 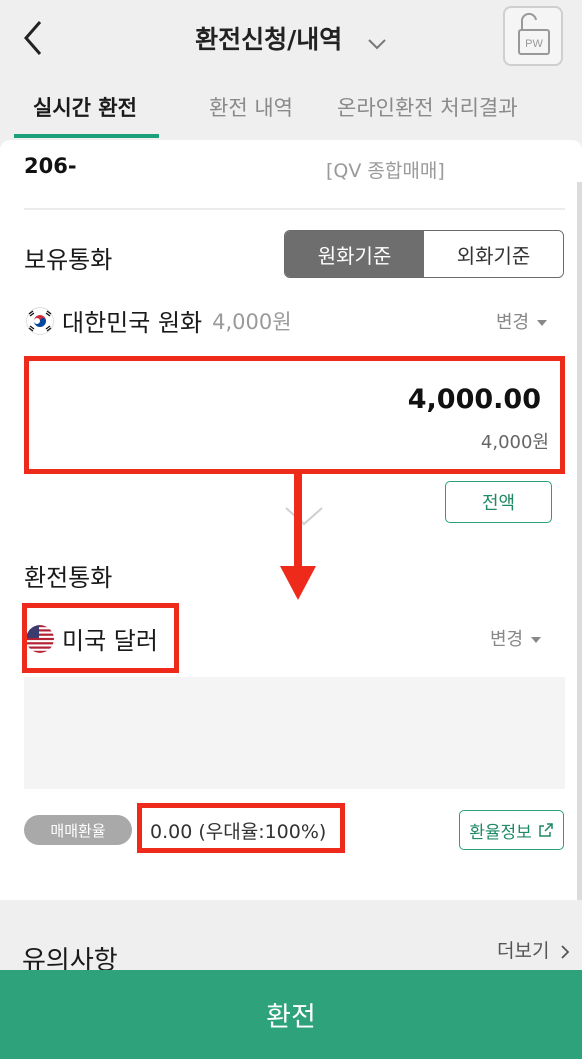 I want to click on holding-currency-title: 보유통화, so click(x=68, y=260).